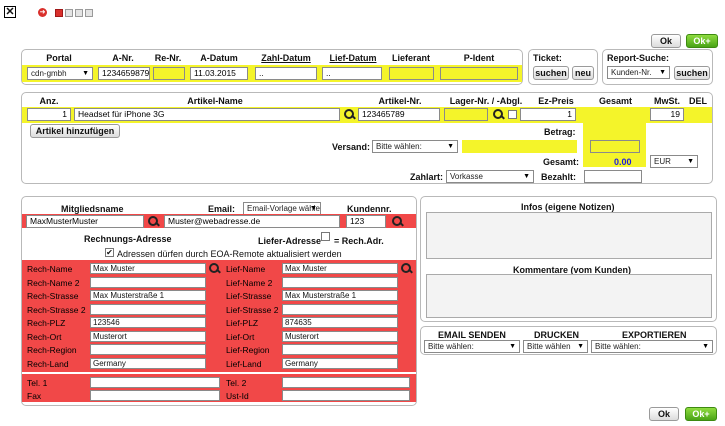  What do you see at coordinates (352, 73) in the screenshot?
I see `liefdatum-field: ..` at bounding box center [352, 73].